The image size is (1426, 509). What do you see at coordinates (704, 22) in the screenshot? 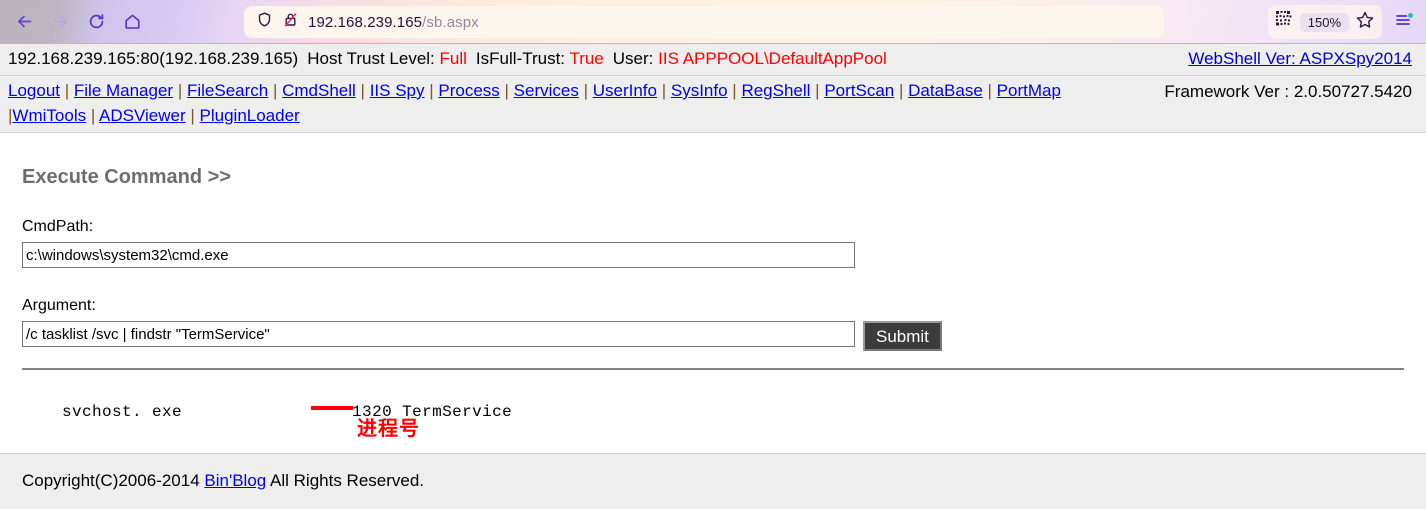
I see `url-bar: 192.168.239.165/sb.aspx` at bounding box center [704, 22].